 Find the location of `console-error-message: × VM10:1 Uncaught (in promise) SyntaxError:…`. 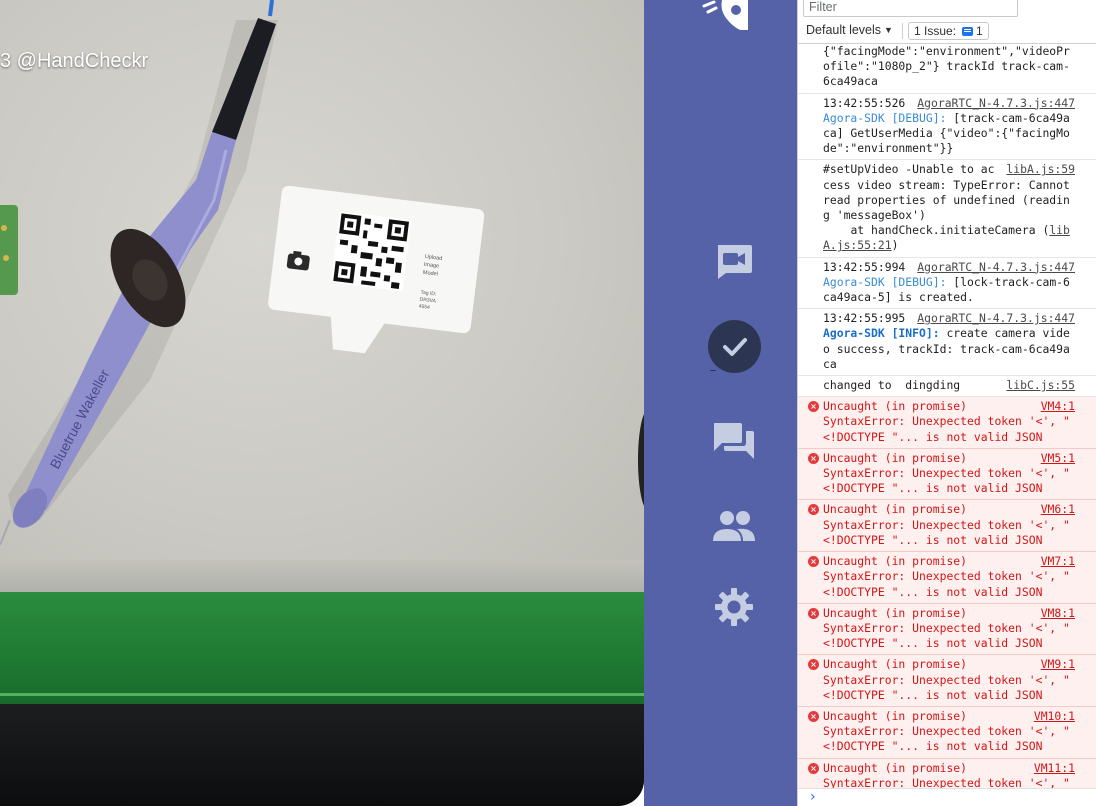

console-error-message: × VM10:1 Uncaught (in promise) SyntaxError:… is located at coordinates (947, 732).